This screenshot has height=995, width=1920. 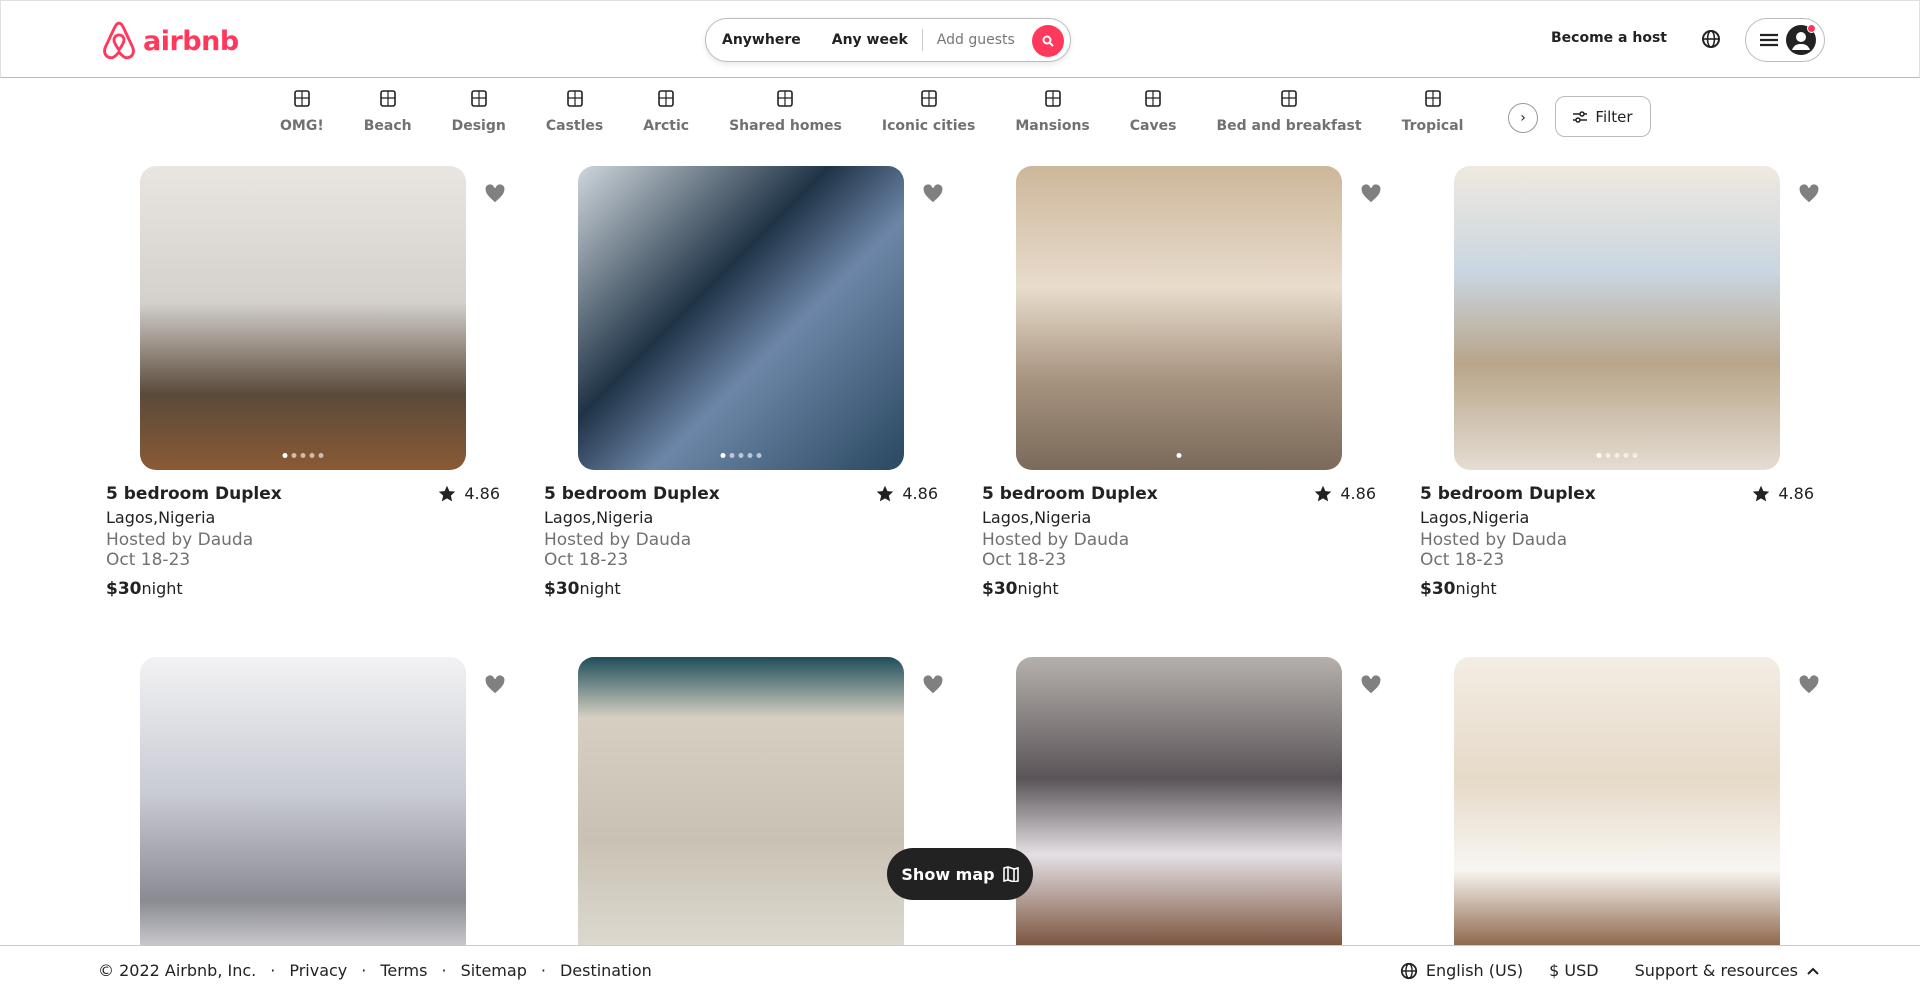 I want to click on palm-icon, so click(x=1432, y=98).